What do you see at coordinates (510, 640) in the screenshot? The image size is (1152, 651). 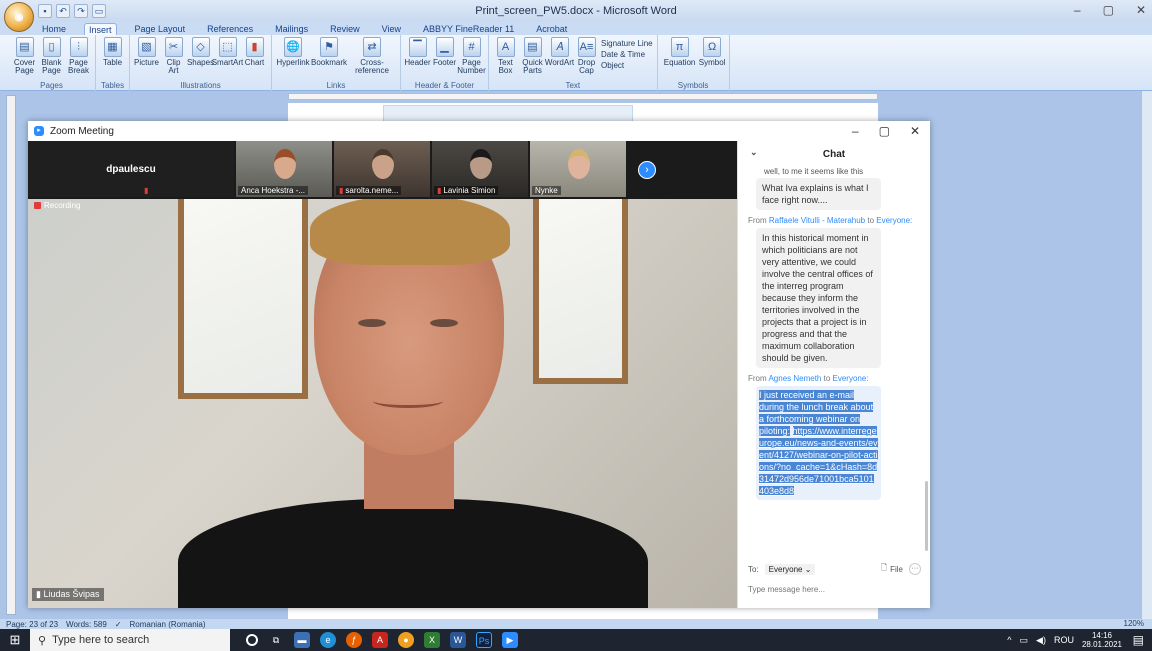 I see `zoom-app-icon: ▶` at bounding box center [510, 640].